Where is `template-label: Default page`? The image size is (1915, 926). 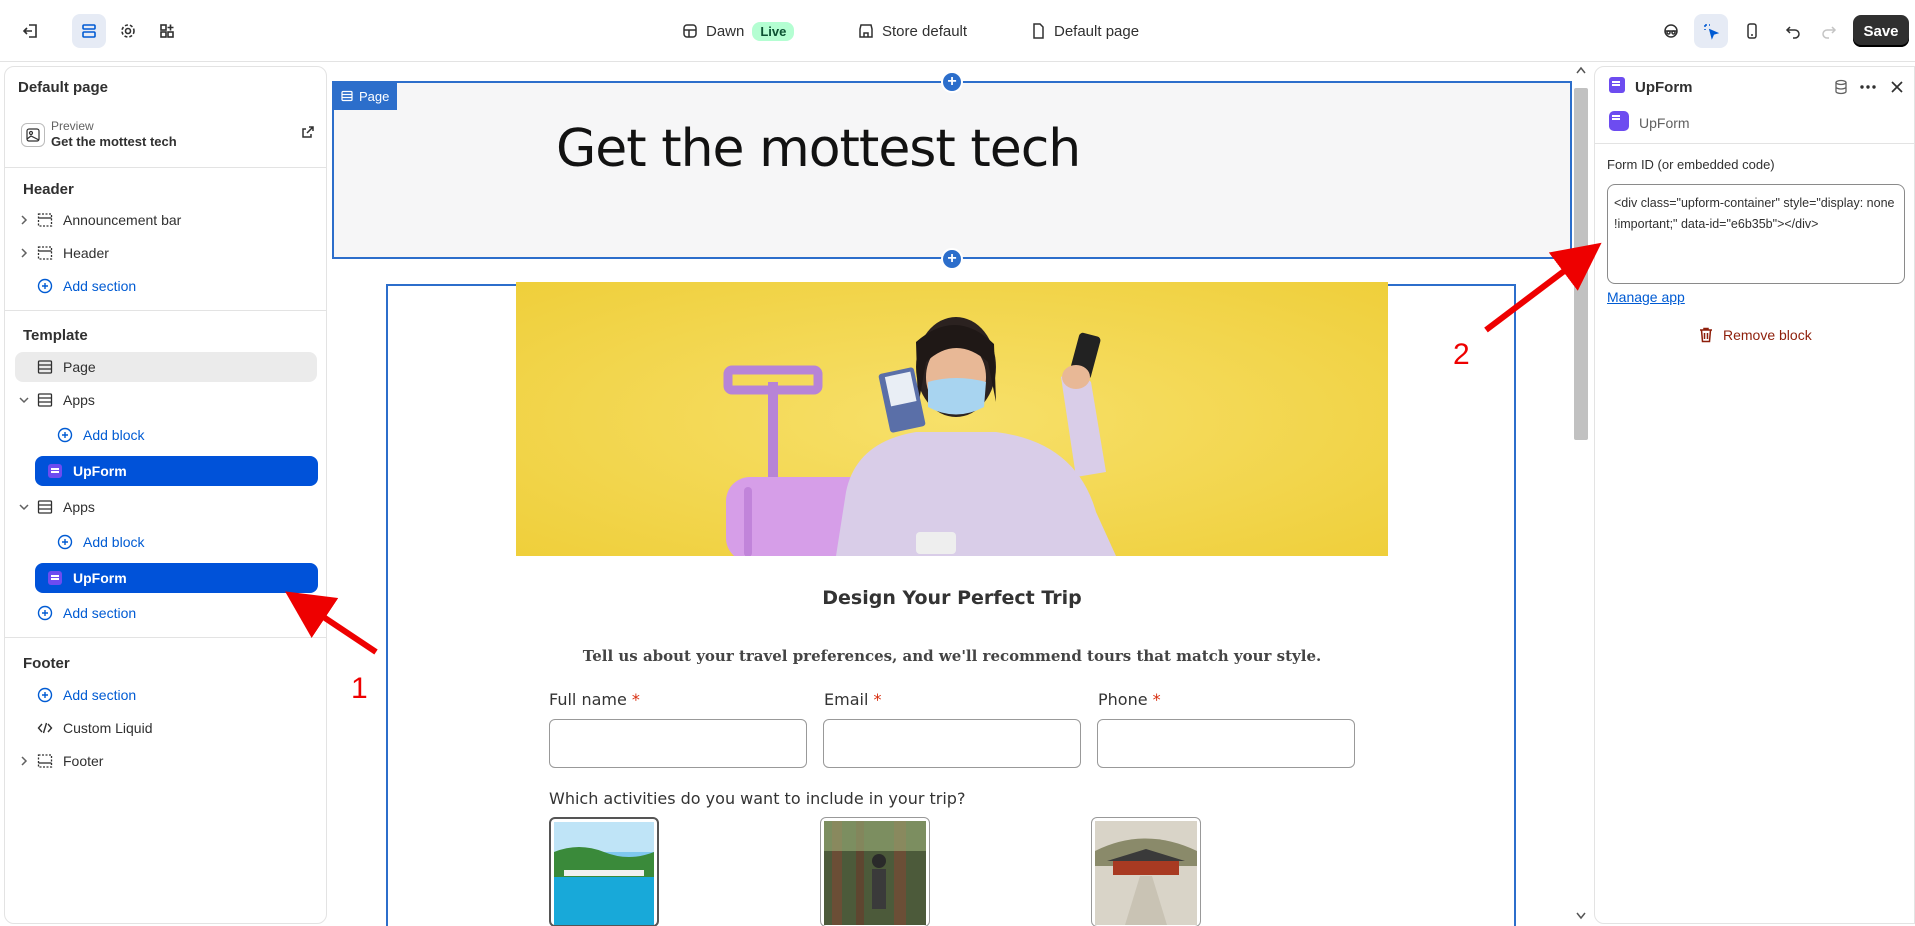
template-label: Default page is located at coordinates (1097, 31).